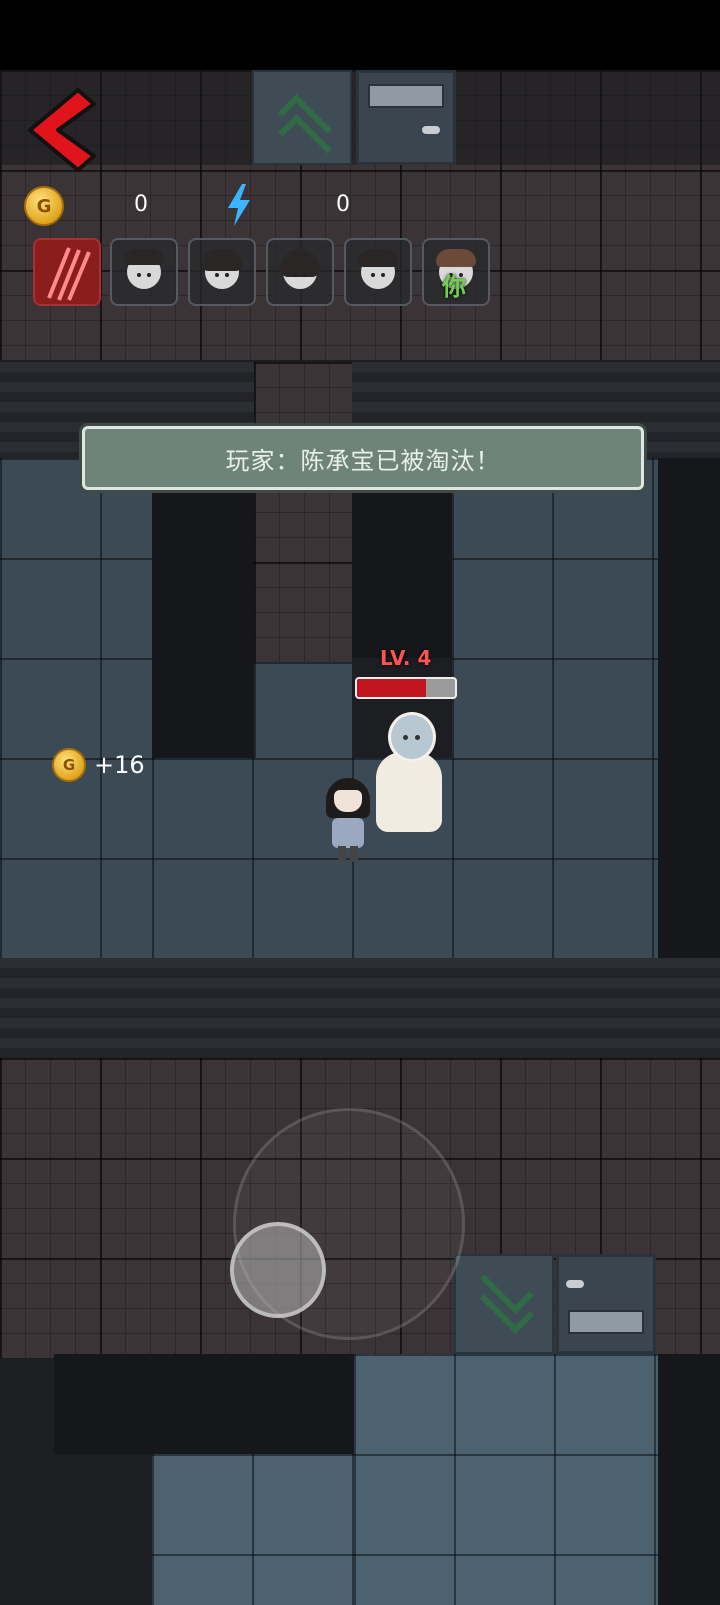 The height and width of the screenshot is (1605, 720). I want to click on enemy-health-fill, so click(391, 688).